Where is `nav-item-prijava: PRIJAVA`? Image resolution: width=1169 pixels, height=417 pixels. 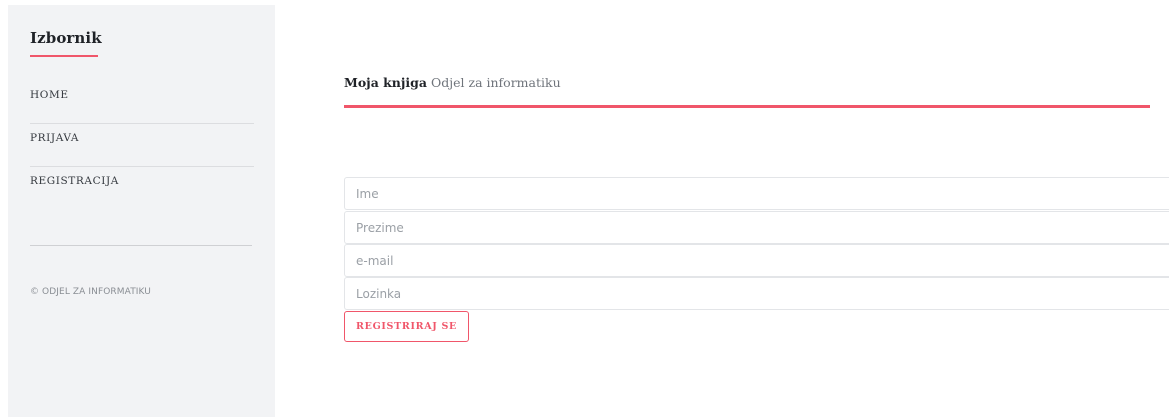
nav-item-prijava: PRIJAVA is located at coordinates (142, 138).